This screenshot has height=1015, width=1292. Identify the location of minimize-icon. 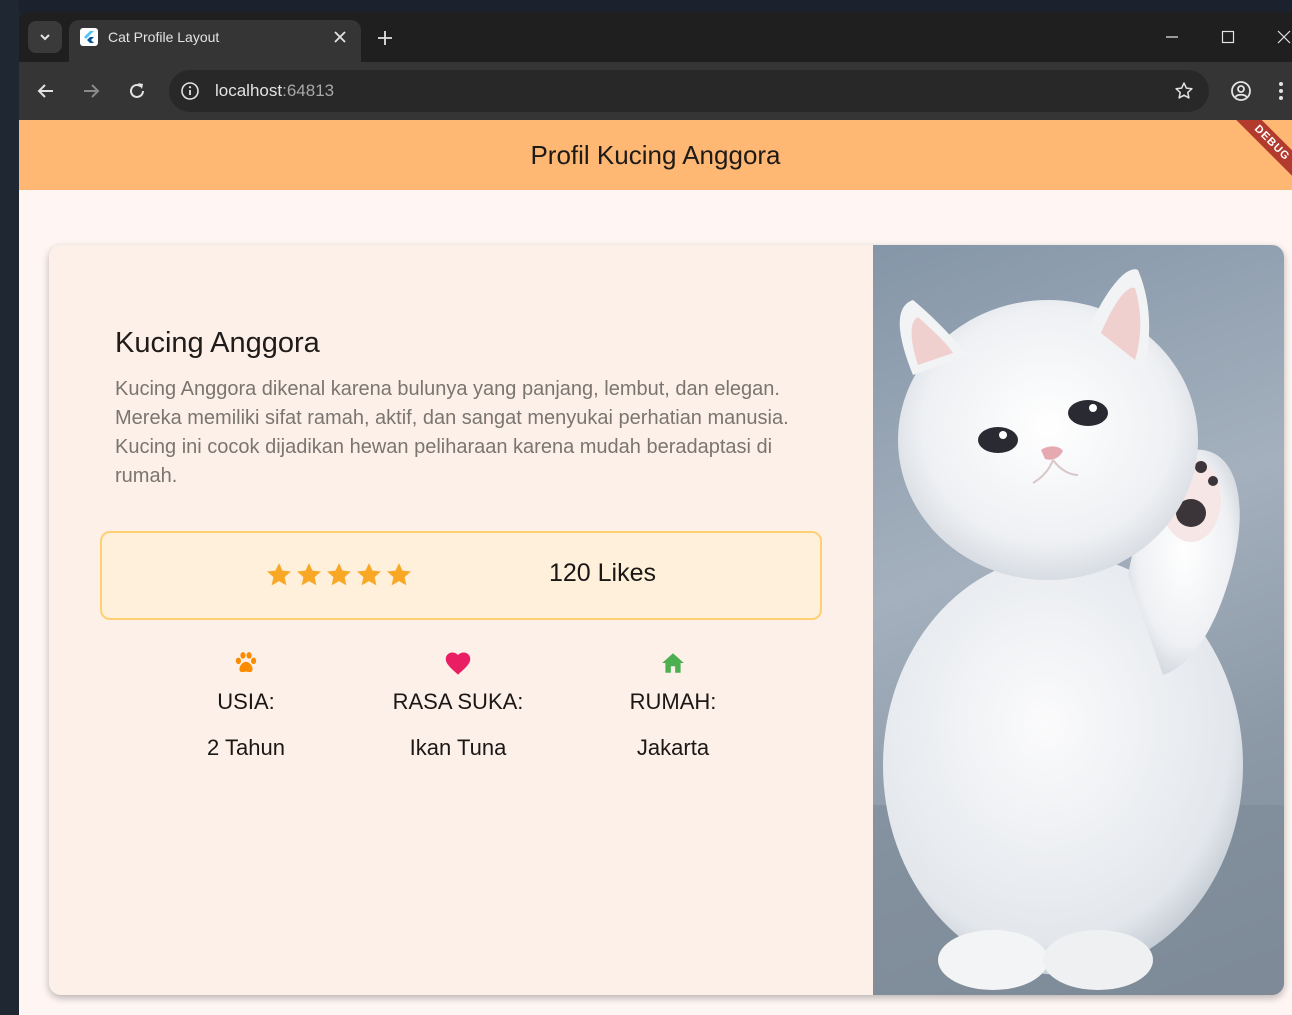
(1172, 37).